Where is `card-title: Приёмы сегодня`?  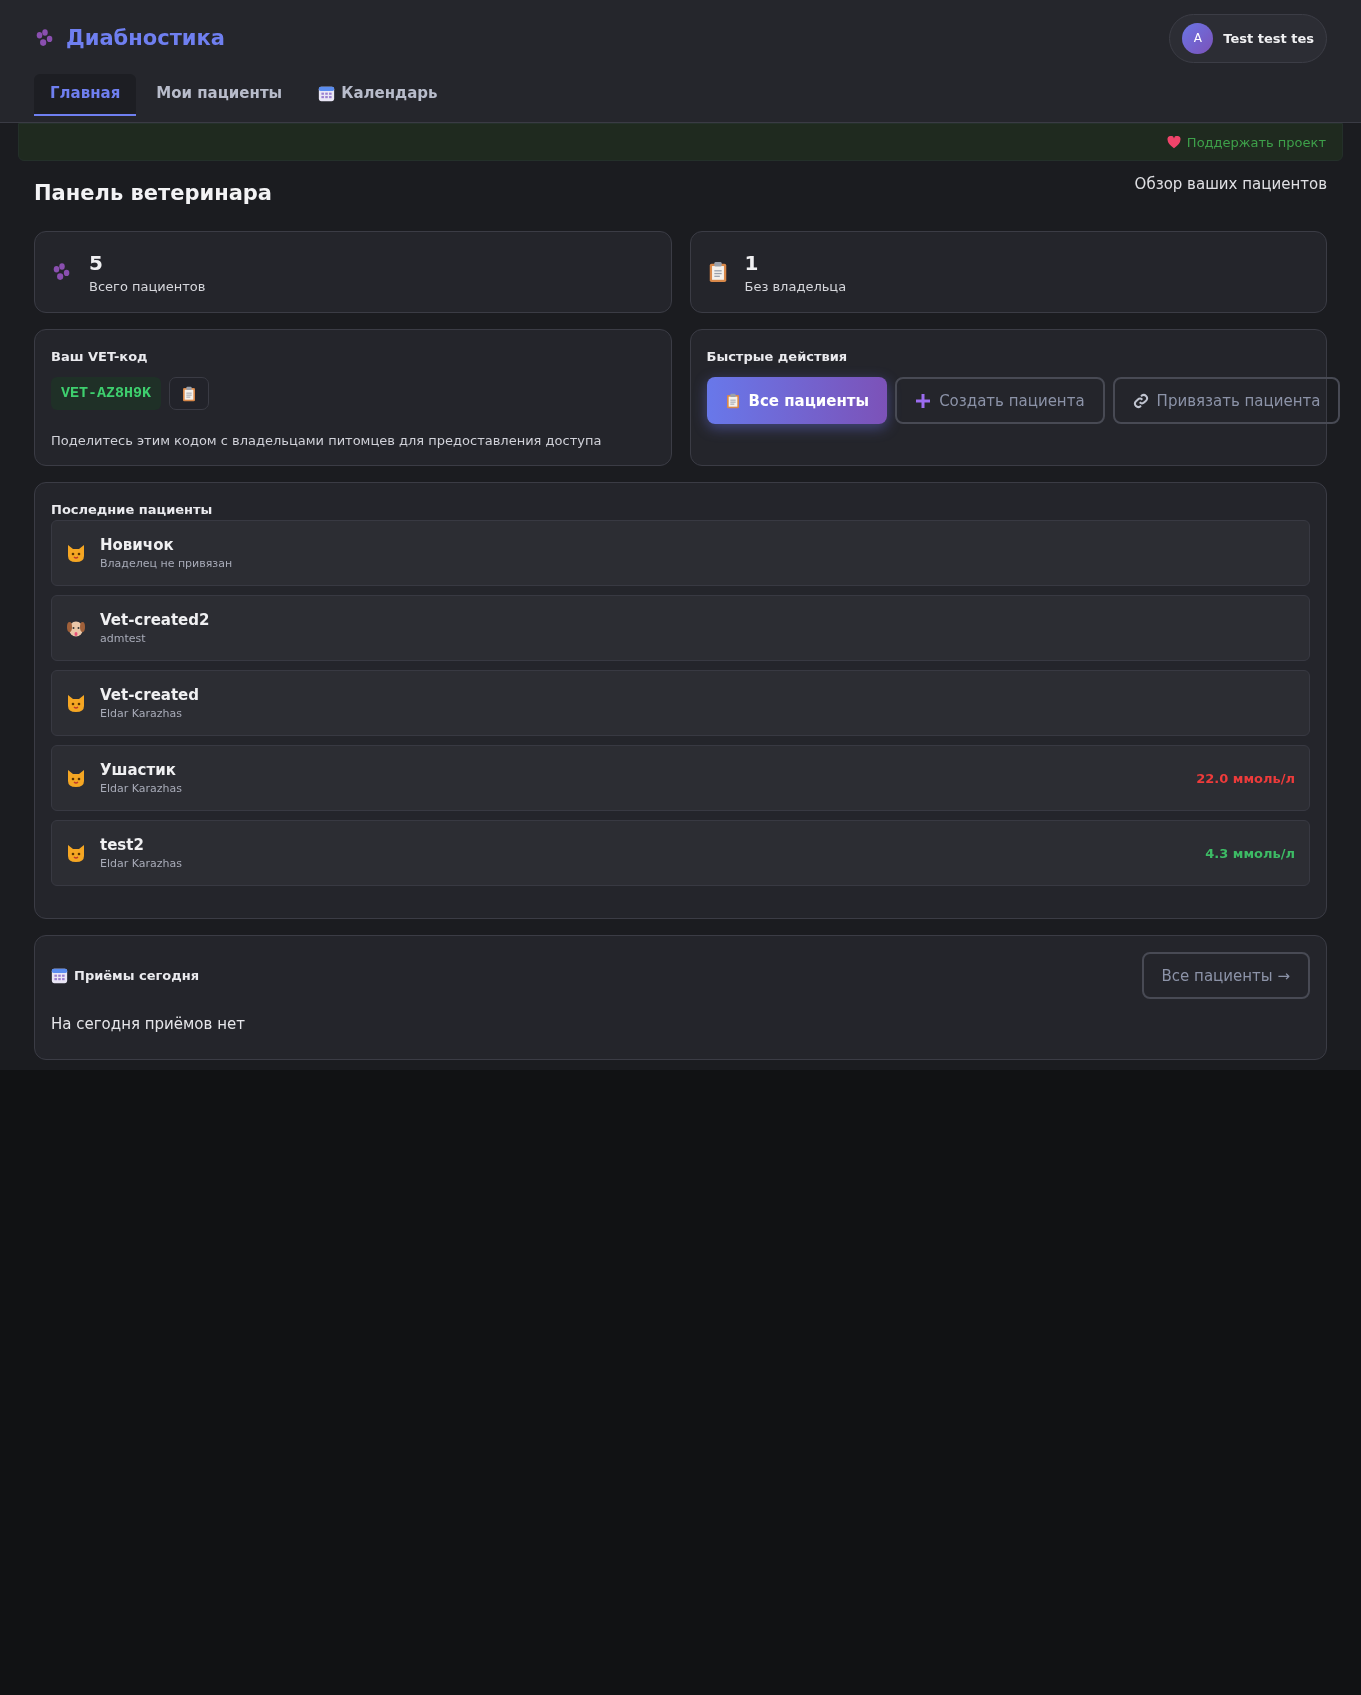
card-title: Приёмы сегодня is located at coordinates (137, 975).